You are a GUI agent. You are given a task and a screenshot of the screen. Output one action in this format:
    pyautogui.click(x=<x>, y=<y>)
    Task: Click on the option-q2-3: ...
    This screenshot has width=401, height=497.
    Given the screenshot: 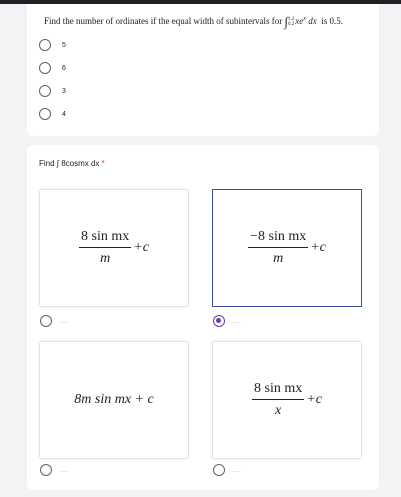 What is the action you would take?
    pyautogui.click(x=54, y=470)
    